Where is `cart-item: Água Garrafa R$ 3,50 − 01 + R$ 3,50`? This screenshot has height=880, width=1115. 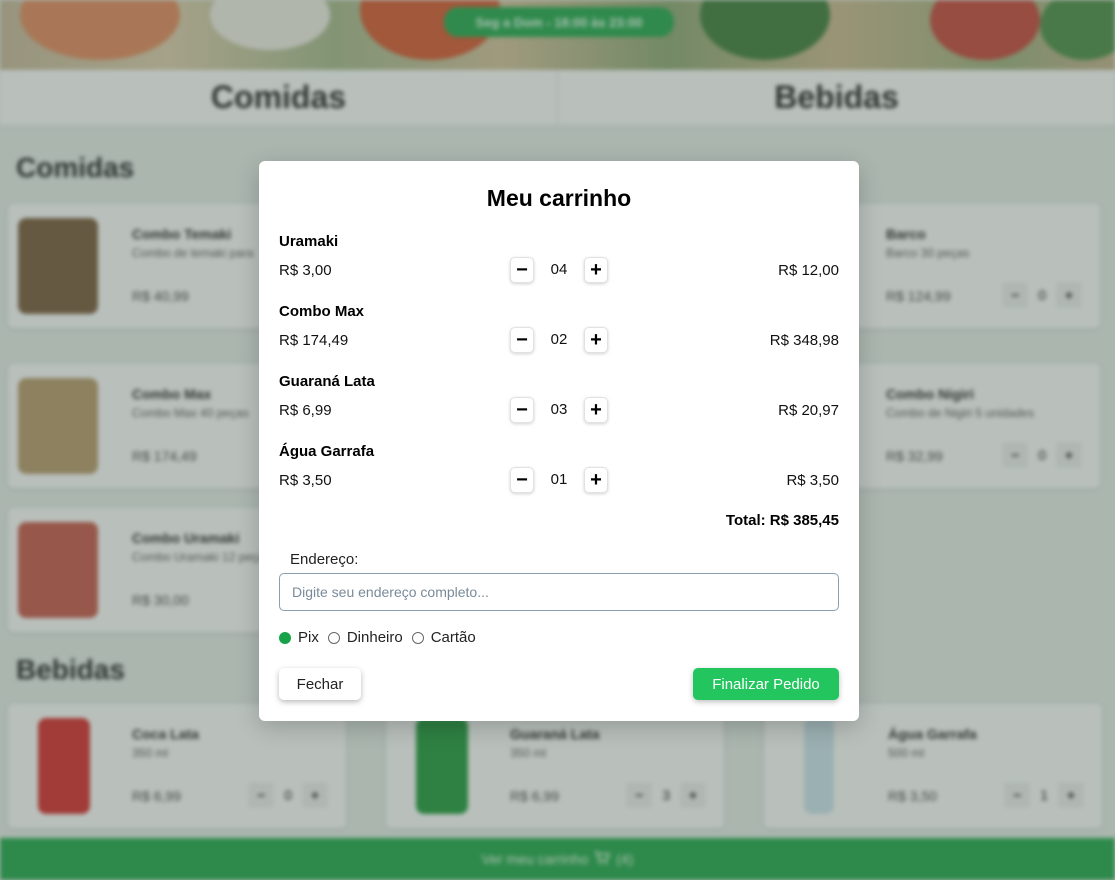 cart-item: Água Garrafa R$ 3,50 − 01 + R$ 3,50 is located at coordinates (559, 473).